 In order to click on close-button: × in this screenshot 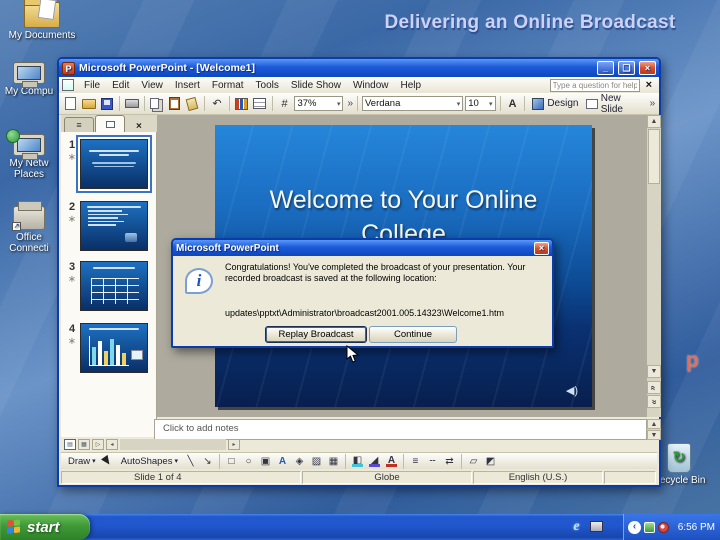, I will do `click(647, 68)`.